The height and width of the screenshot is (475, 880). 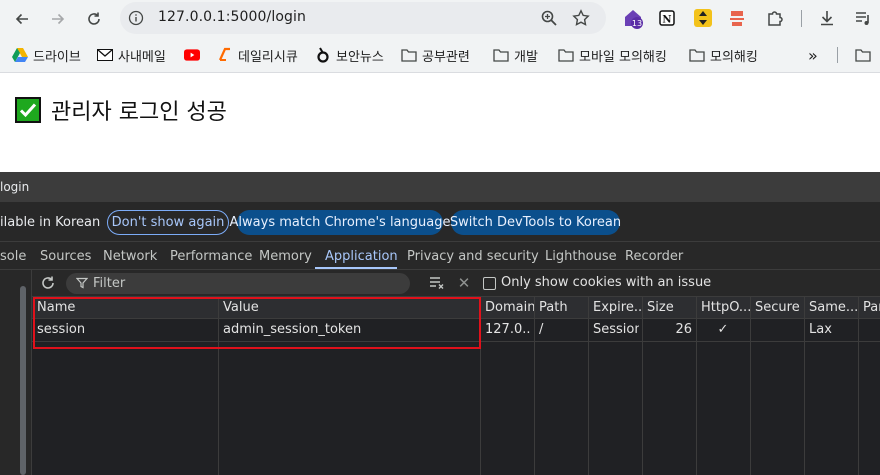 What do you see at coordinates (561, 308) in the screenshot?
I see `column-header-path: Path` at bounding box center [561, 308].